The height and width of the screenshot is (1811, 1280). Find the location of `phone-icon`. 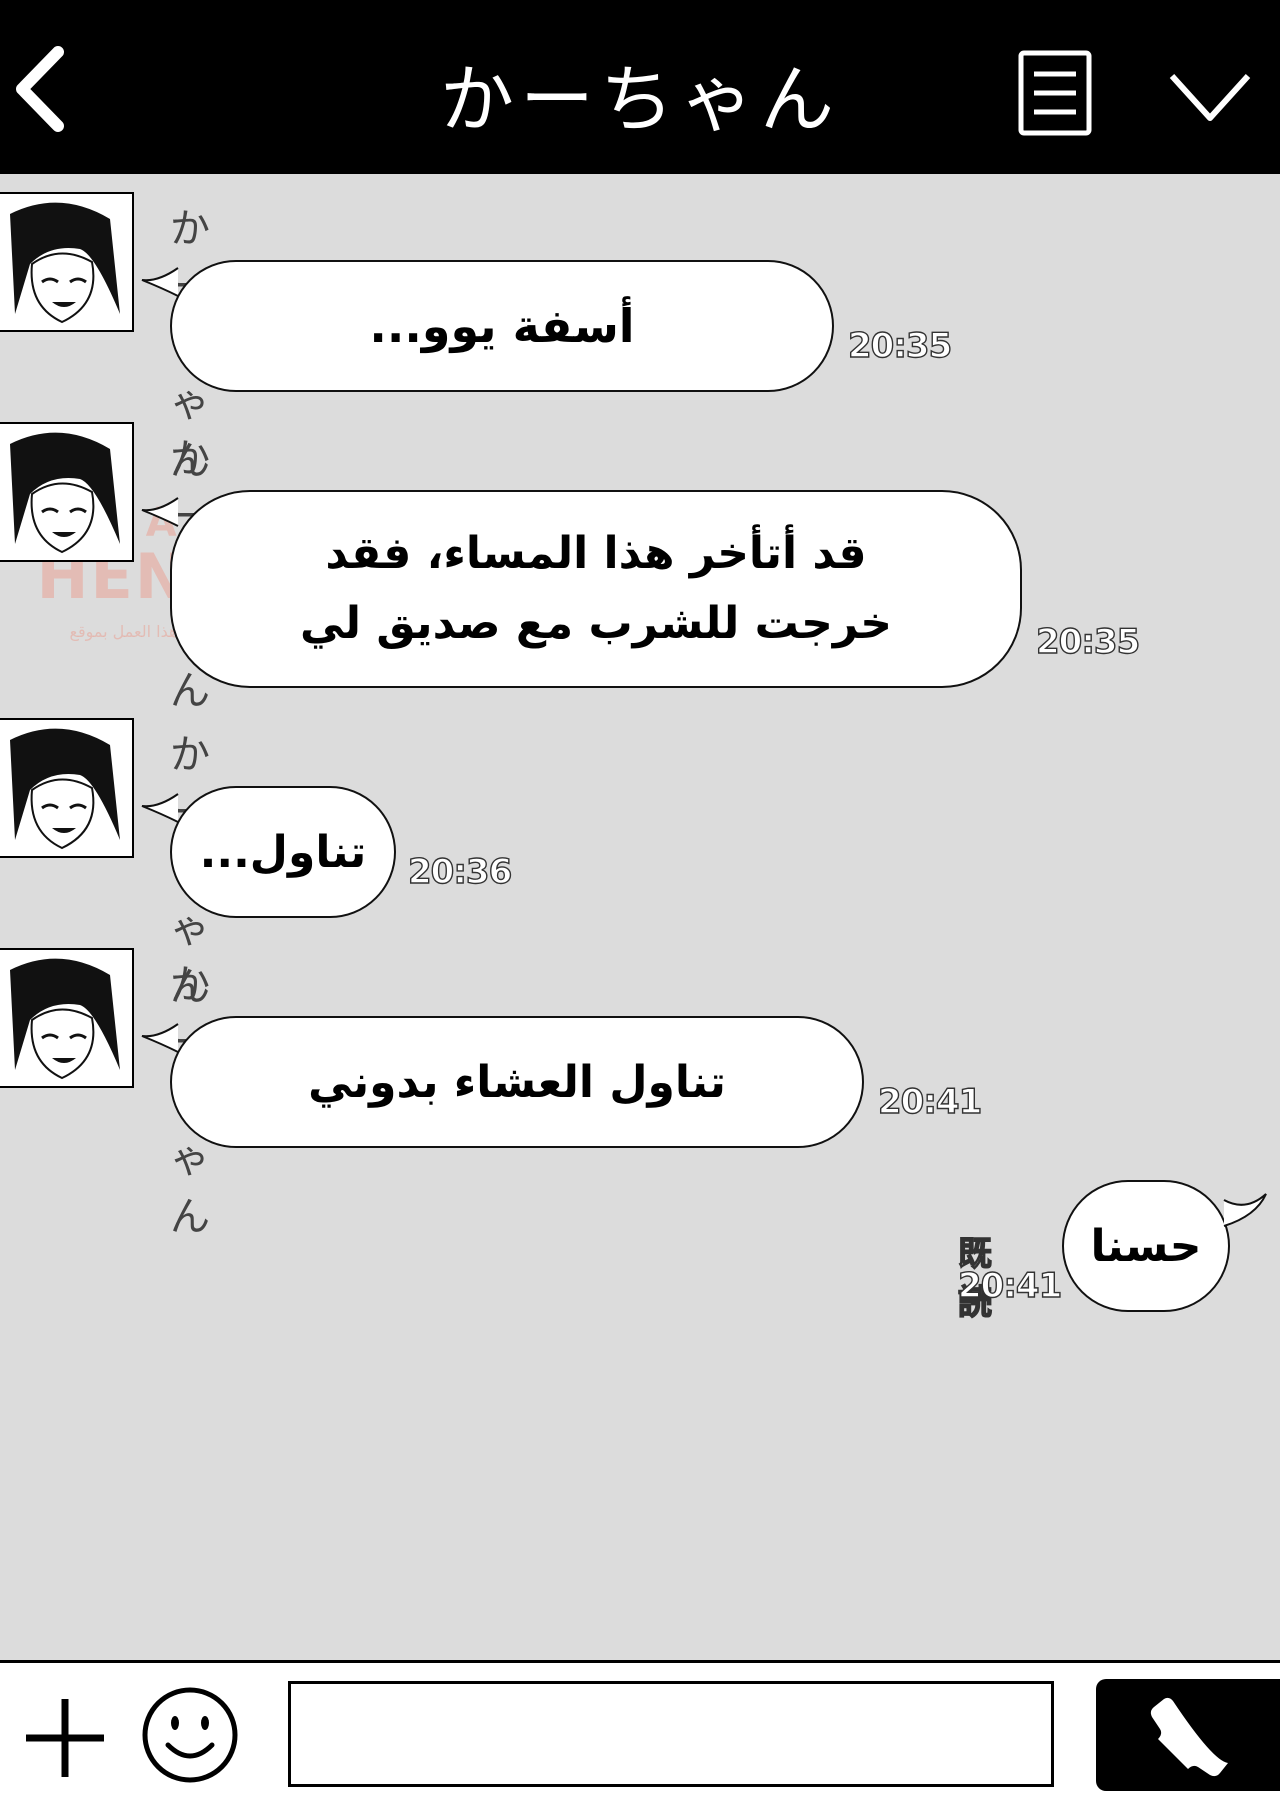

phone-icon is located at coordinates (1189, 1737).